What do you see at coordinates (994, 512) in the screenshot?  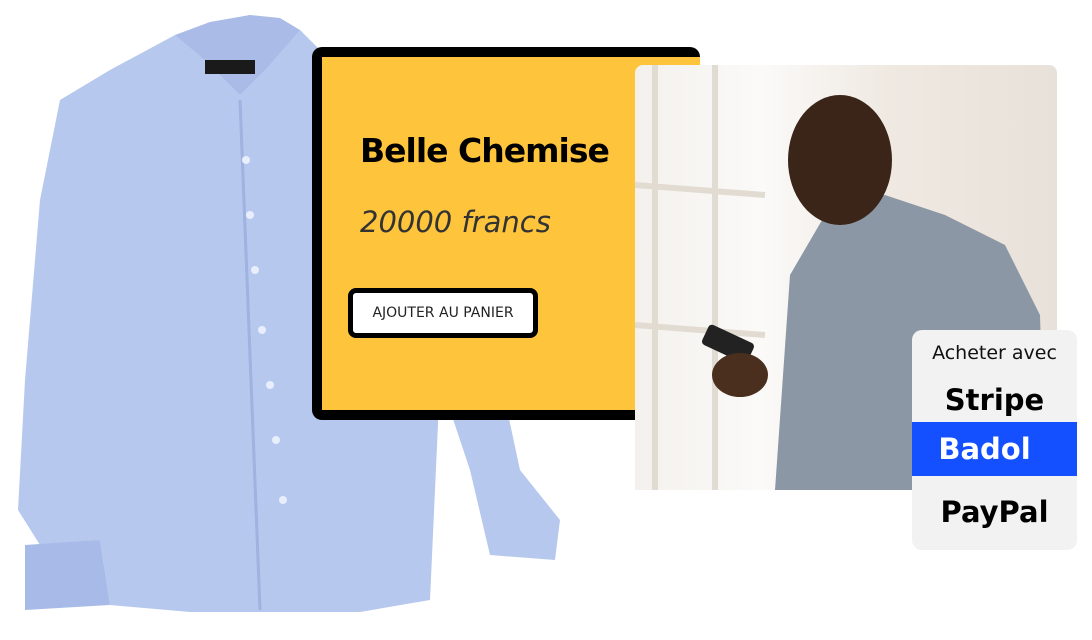 I see `payment-option-paypal: PayPal` at bounding box center [994, 512].